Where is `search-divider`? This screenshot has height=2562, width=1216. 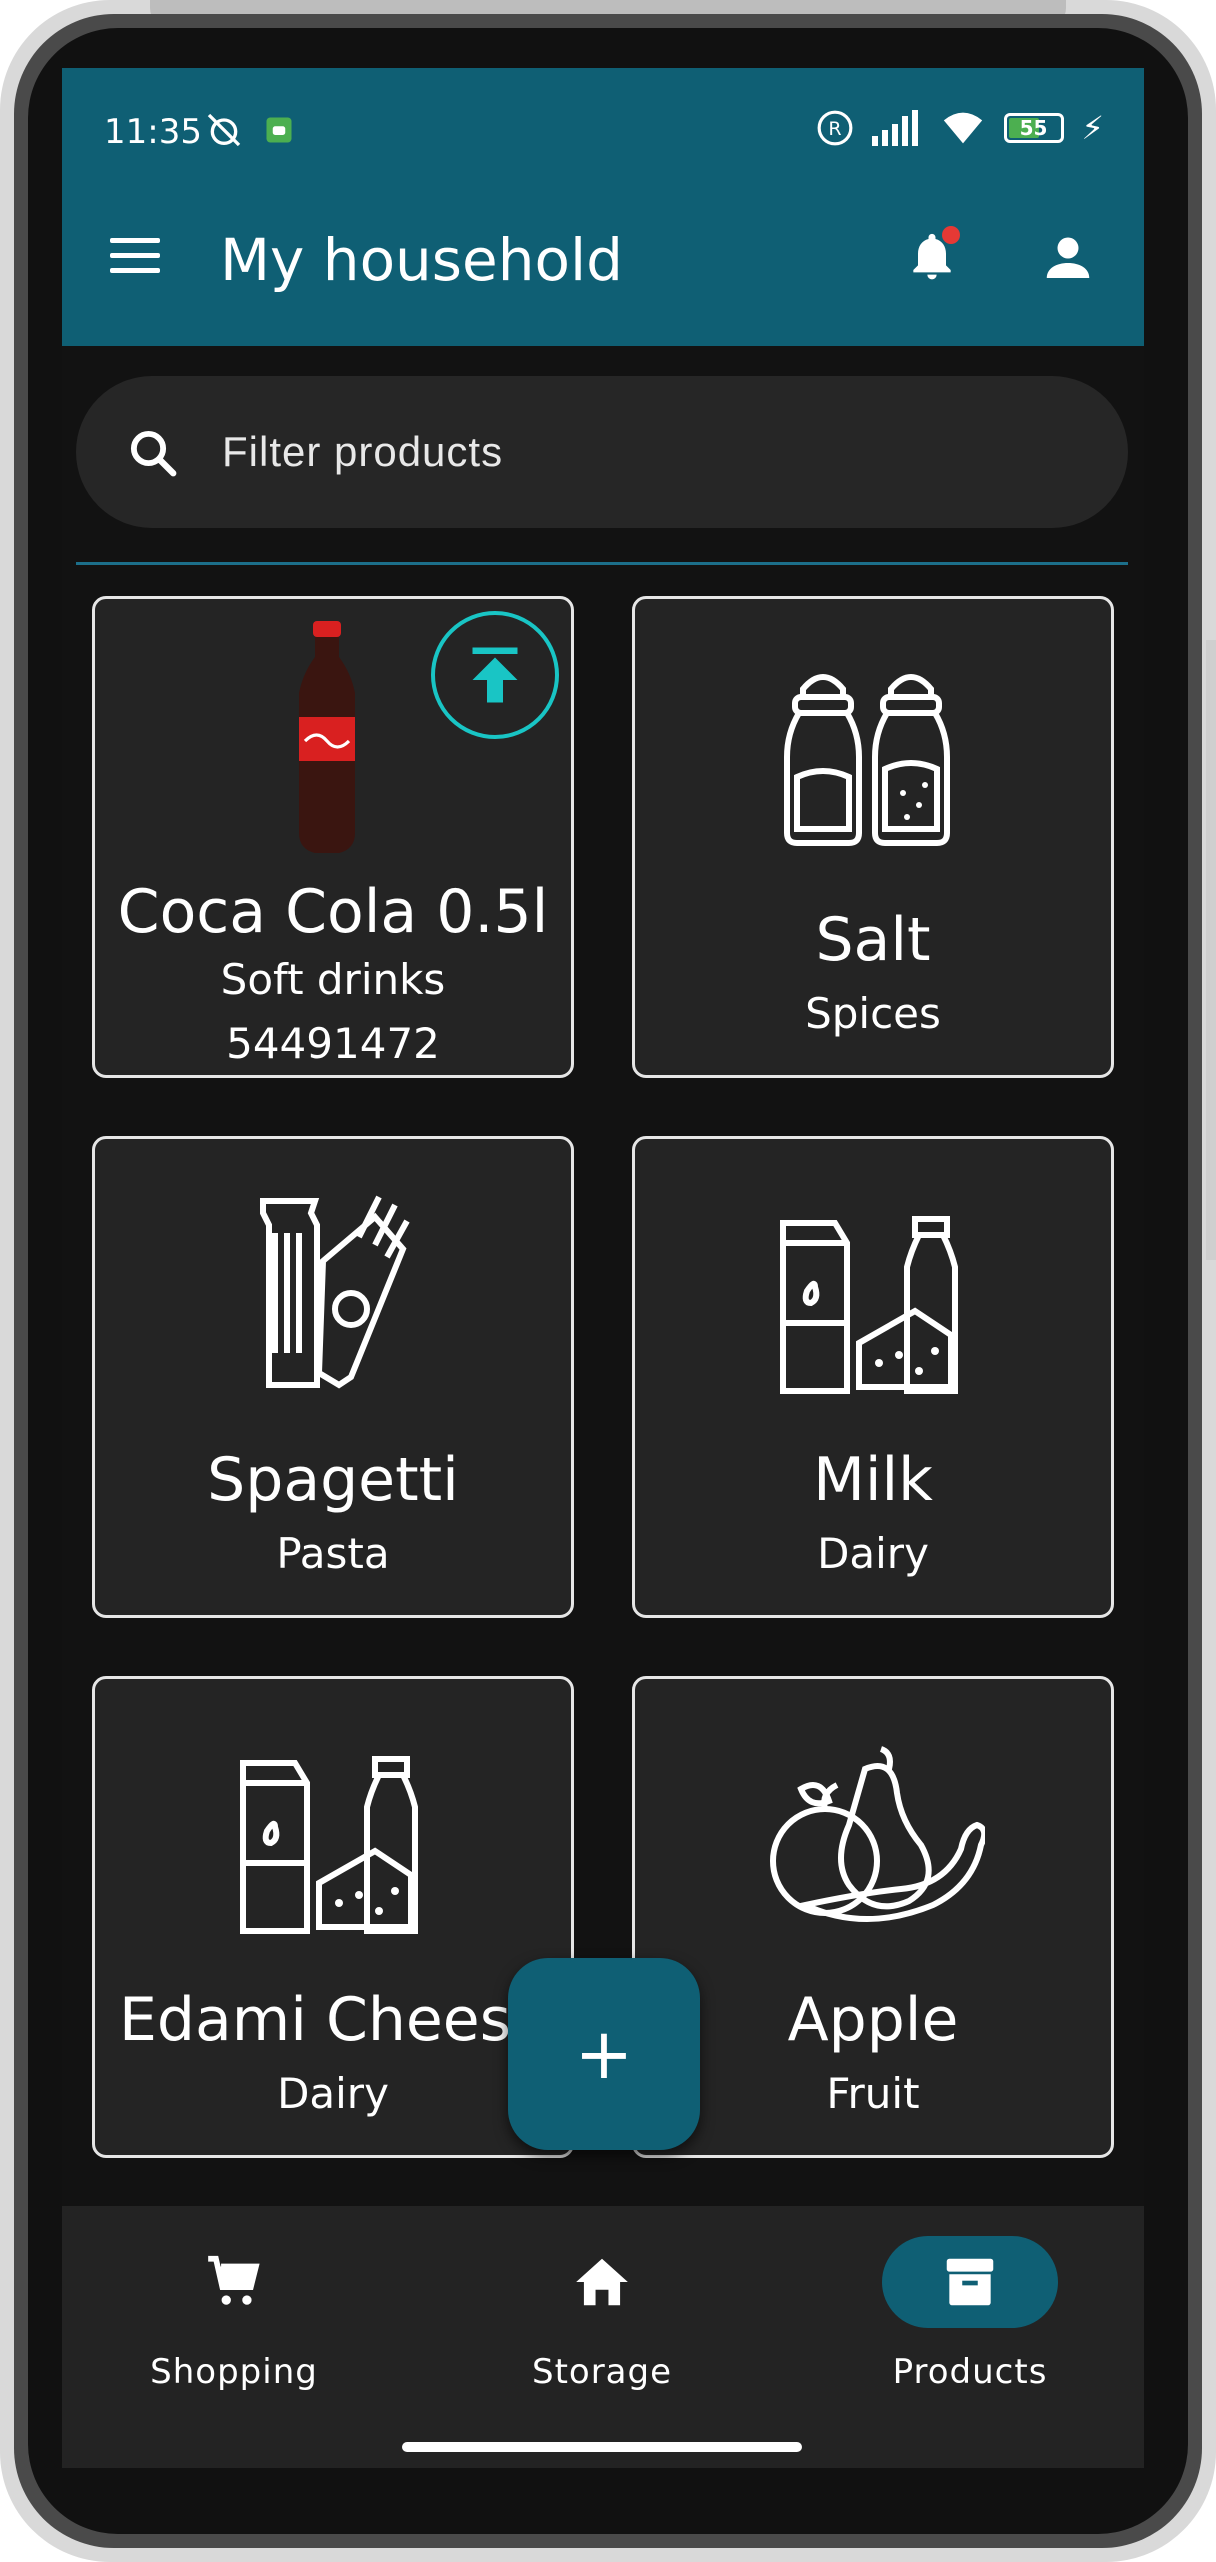 search-divider is located at coordinates (602, 563).